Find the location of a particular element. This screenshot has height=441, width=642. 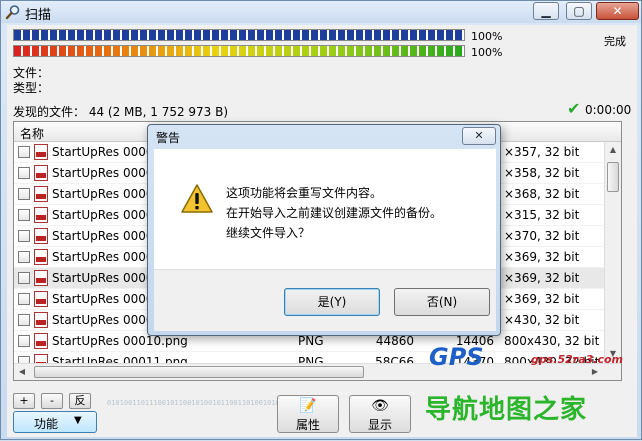

dialog-message-line2: 在开始导入之前建议创建源文件的备份。 is located at coordinates (334, 213).